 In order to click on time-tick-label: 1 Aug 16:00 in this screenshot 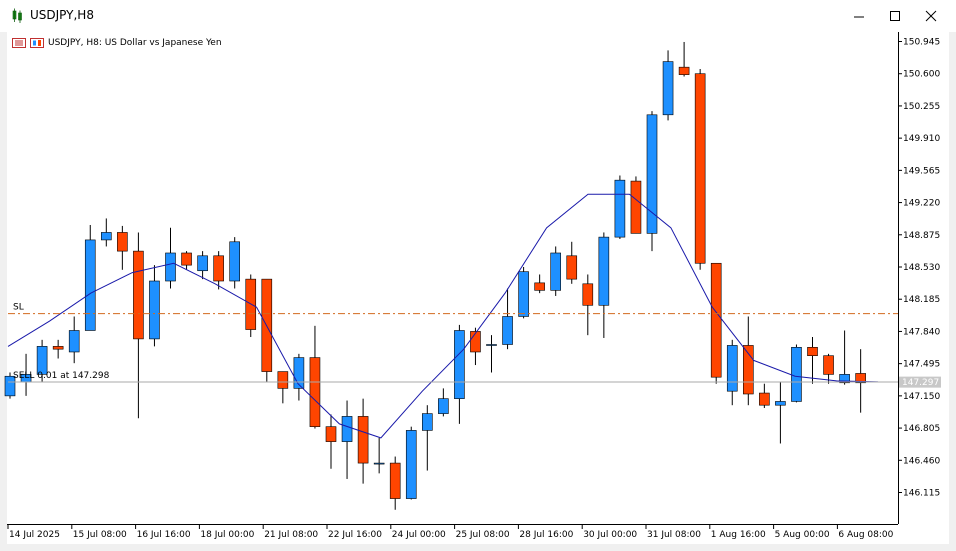, I will do `click(738, 535)`.